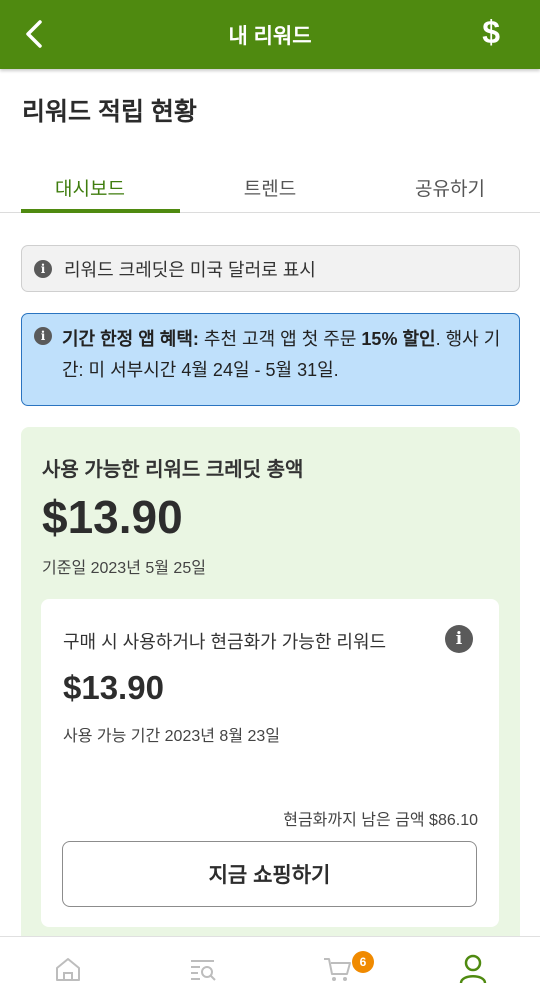 This screenshot has width=540, height=1001. Describe the element at coordinates (269, 874) in the screenshot. I see `shop-now-button: 지금 쇼핑하기` at that location.